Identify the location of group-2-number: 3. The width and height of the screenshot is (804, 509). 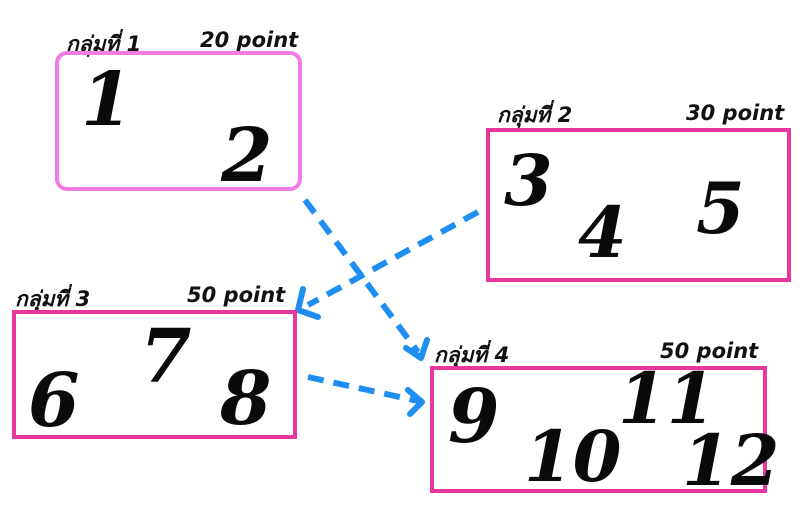
(528, 180).